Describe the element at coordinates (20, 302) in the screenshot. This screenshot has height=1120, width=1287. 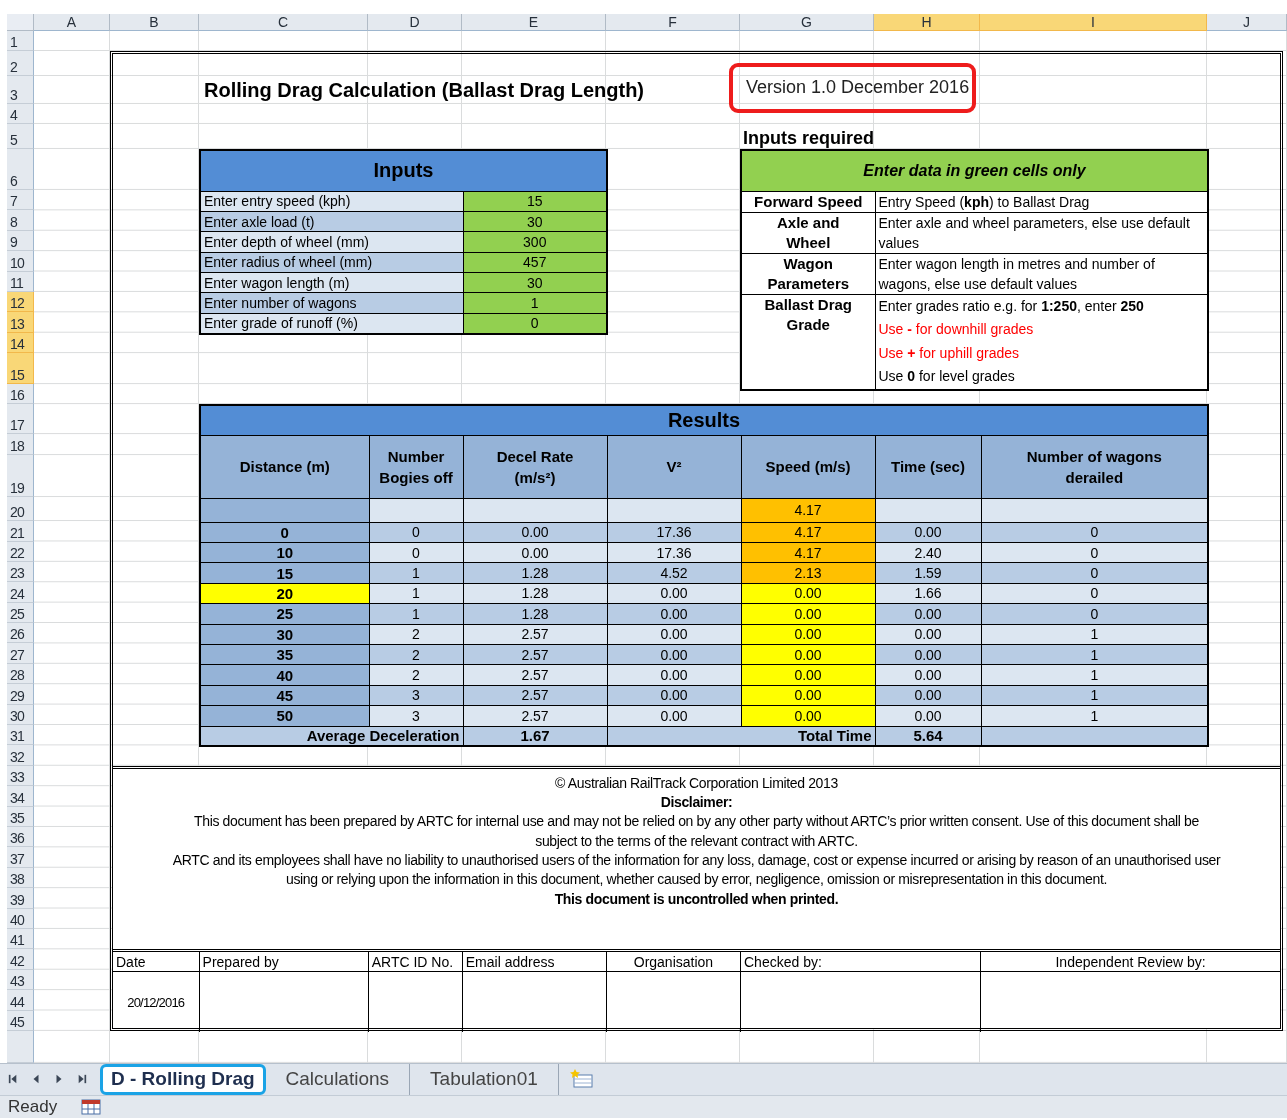
I see `row-header: 12` at that location.